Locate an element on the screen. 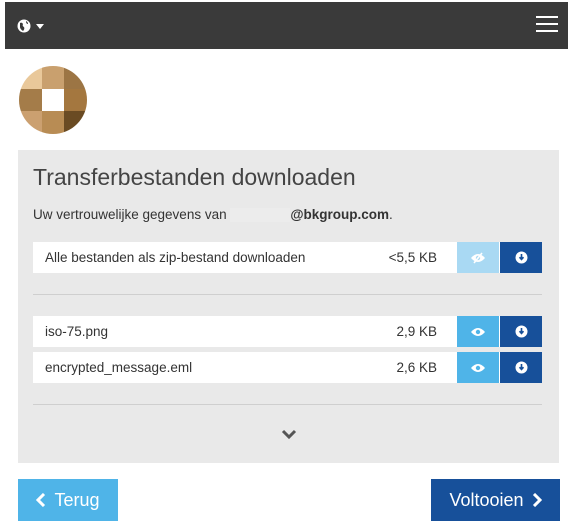 The width and height of the screenshot is (568, 521). file-size: 2,9 KB is located at coordinates (416, 331).